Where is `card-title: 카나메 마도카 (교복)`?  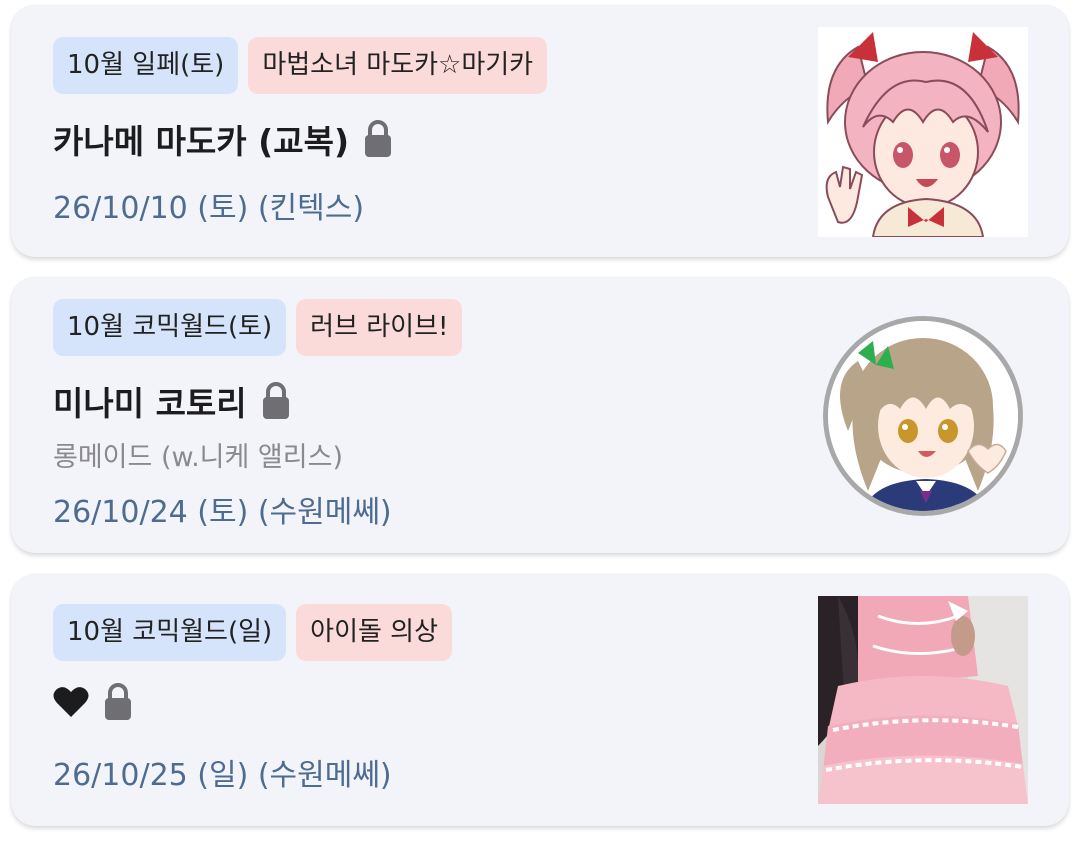
card-title: 카나메 마도카 (교복) is located at coordinates (223, 139).